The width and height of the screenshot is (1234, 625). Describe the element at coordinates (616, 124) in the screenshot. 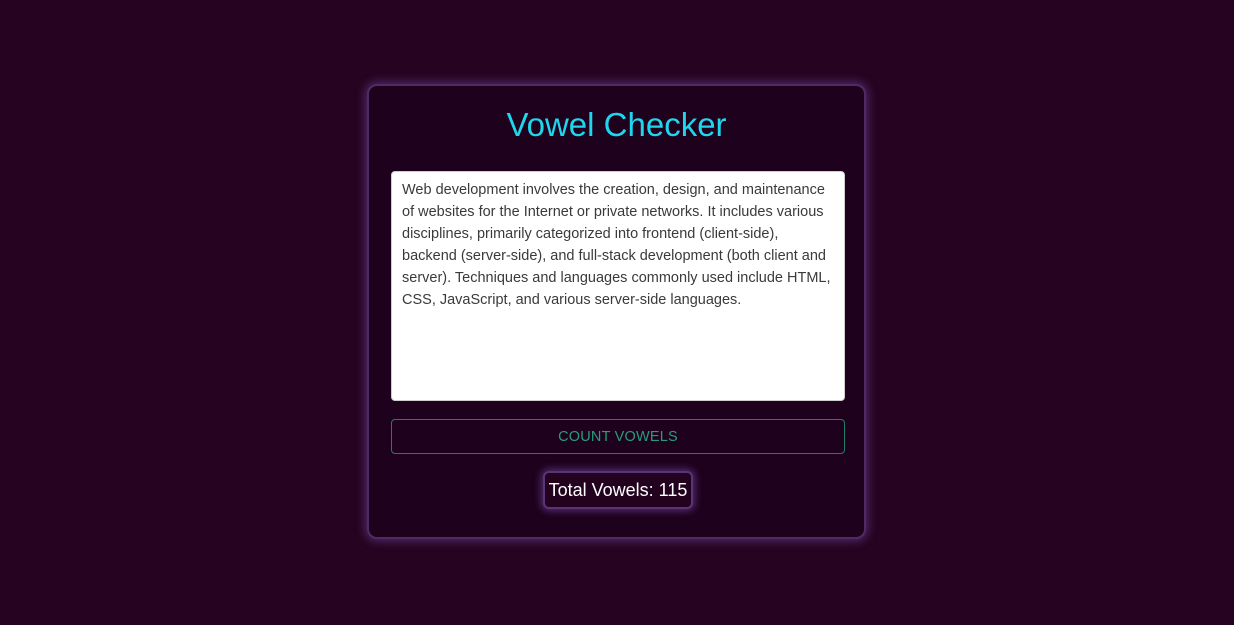

I see `page-title: Vowel Checker` at that location.